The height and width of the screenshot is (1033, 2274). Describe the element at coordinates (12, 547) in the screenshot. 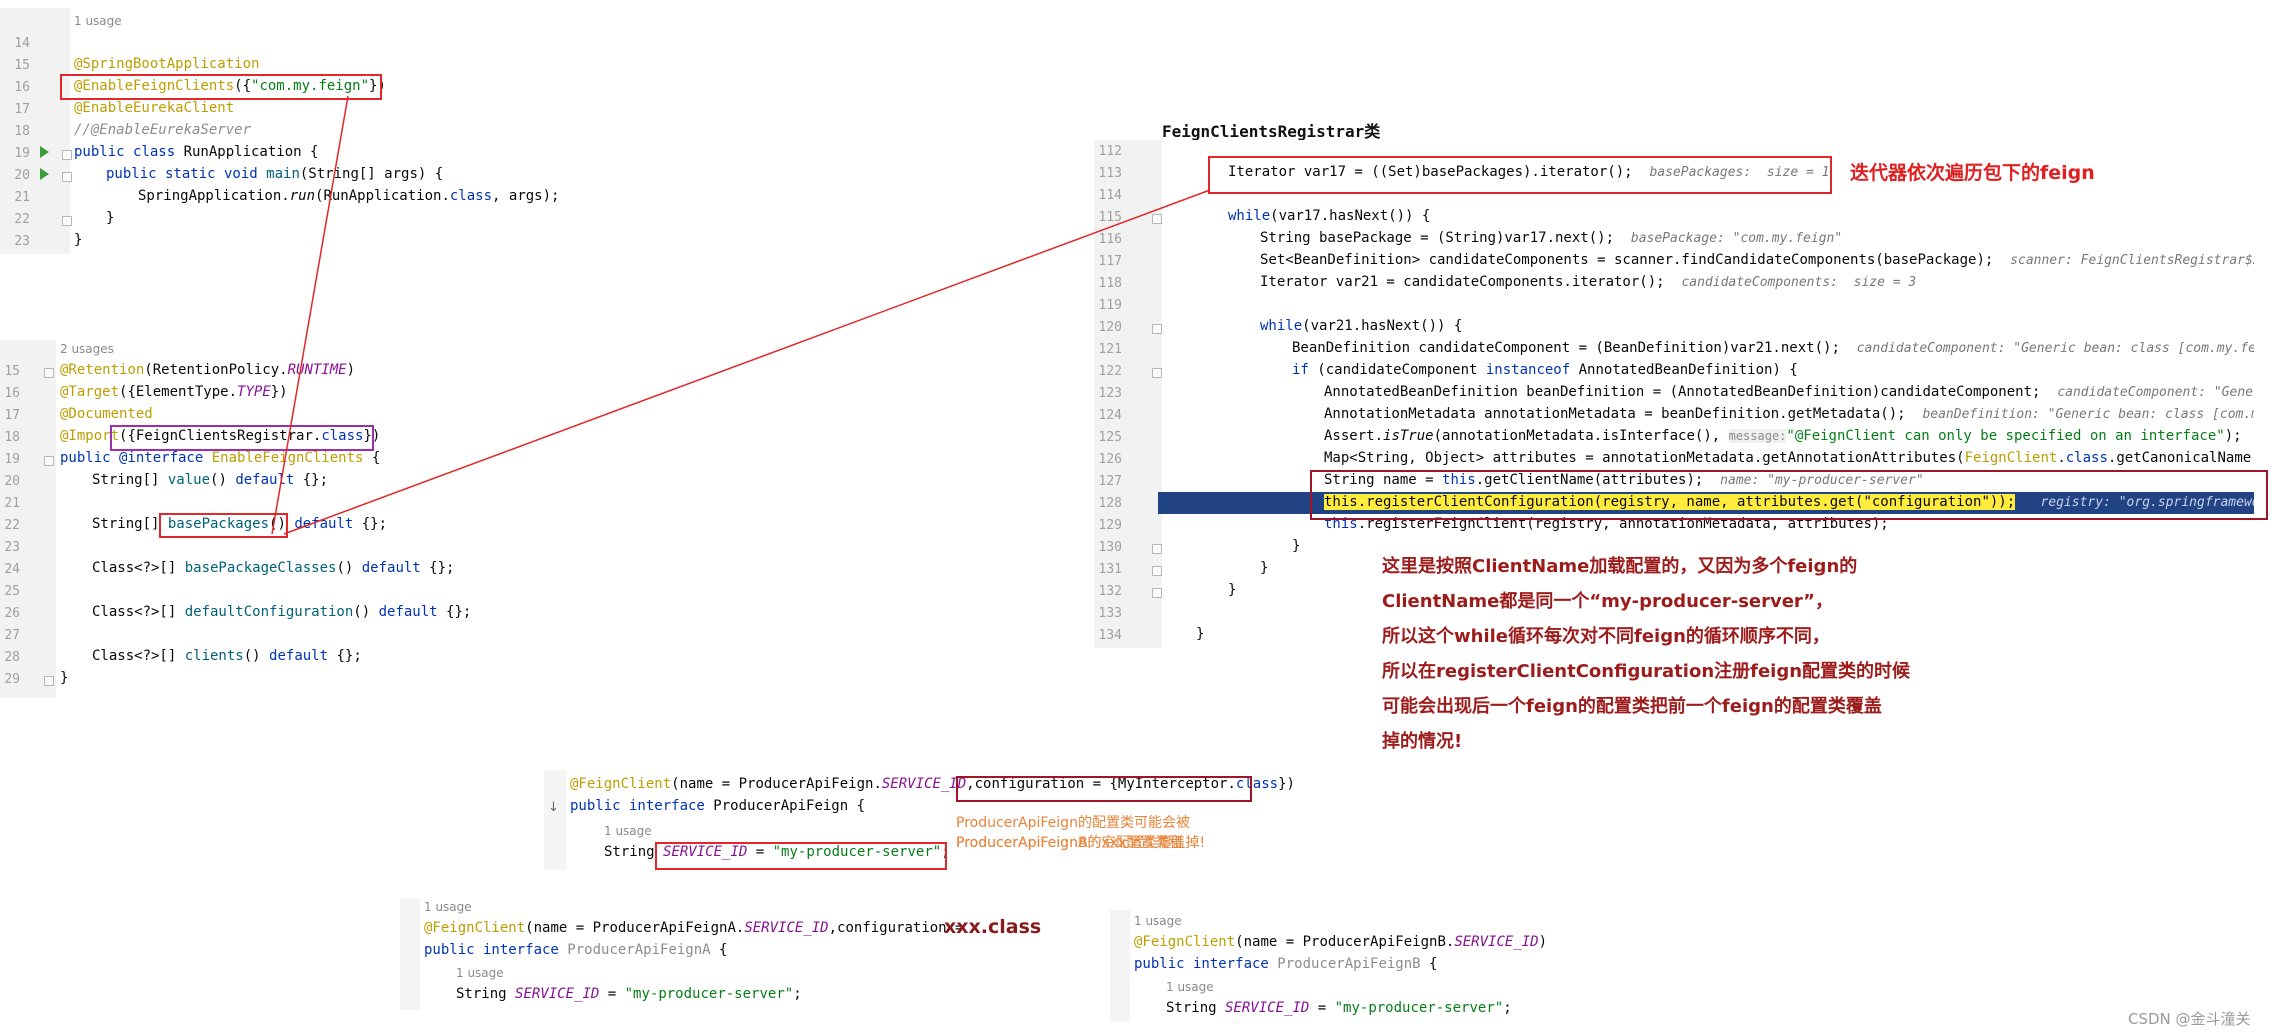

I see `line-number: 23` at that location.